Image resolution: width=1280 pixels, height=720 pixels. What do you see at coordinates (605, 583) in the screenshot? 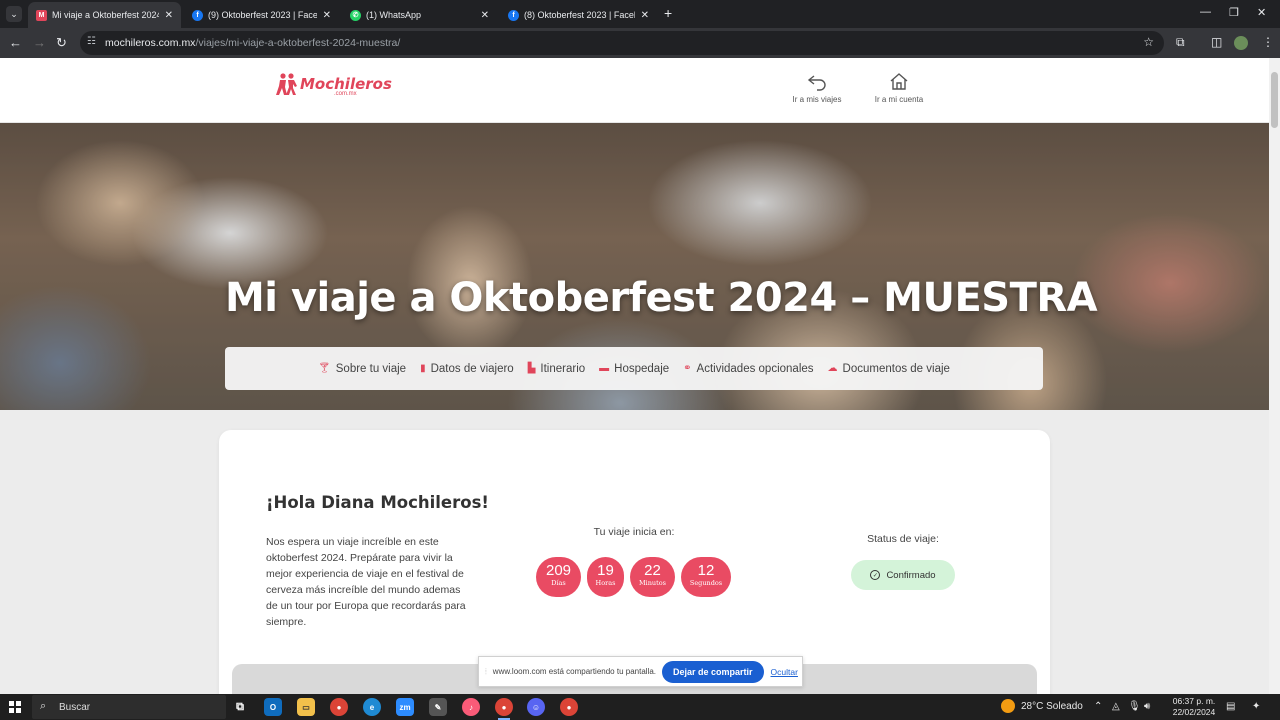
I see `countdown-unit: Horas` at bounding box center [605, 583].